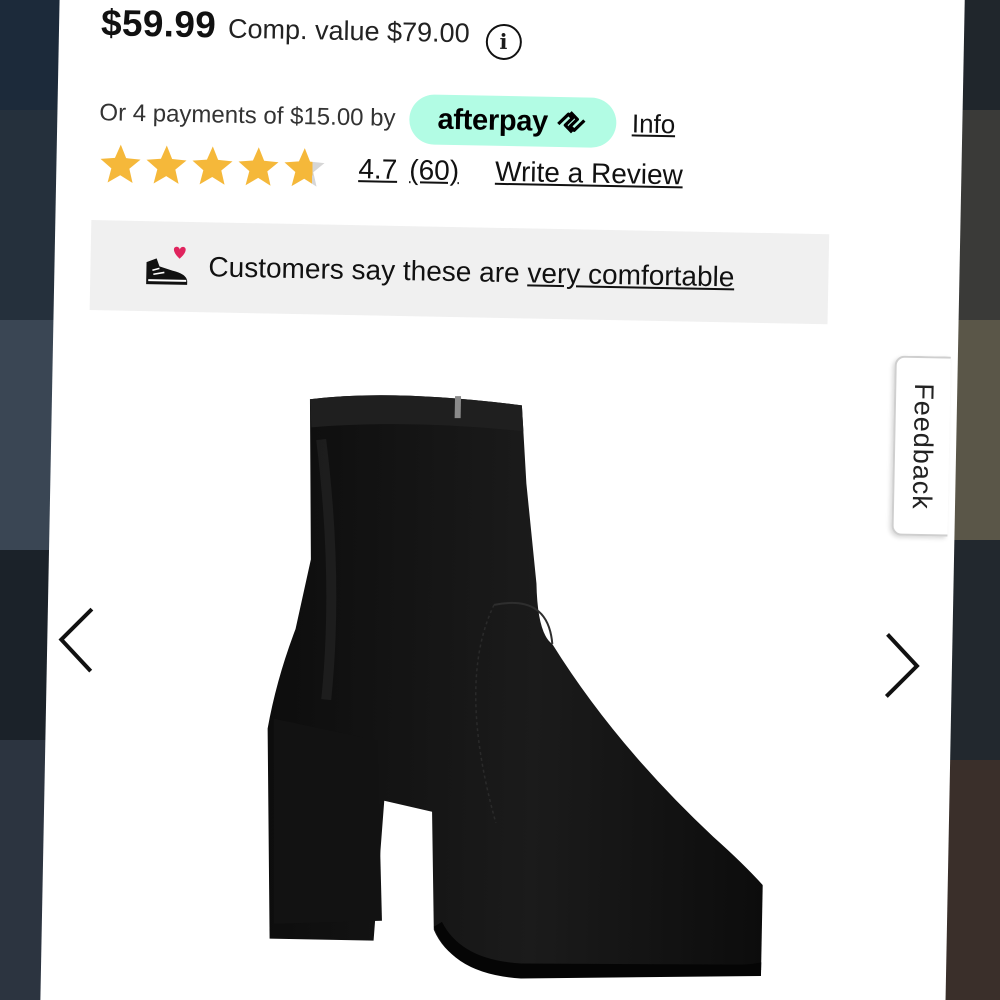 This screenshot has width=1000, height=1000. Describe the element at coordinates (158, 24) in the screenshot. I see `price: $59.99` at that location.